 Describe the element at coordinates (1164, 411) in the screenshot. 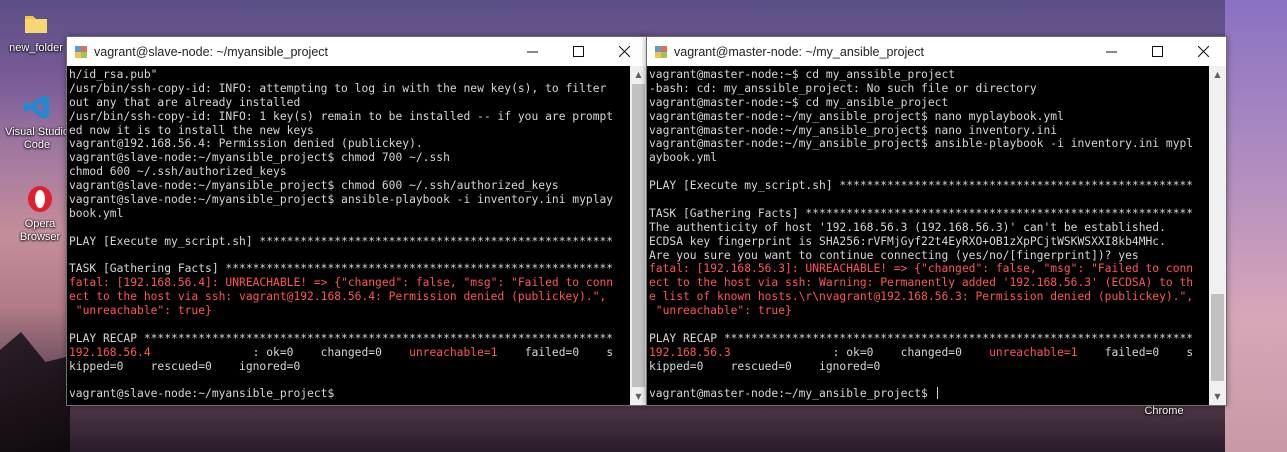

I see `desktop-icon-label: Chrome` at that location.